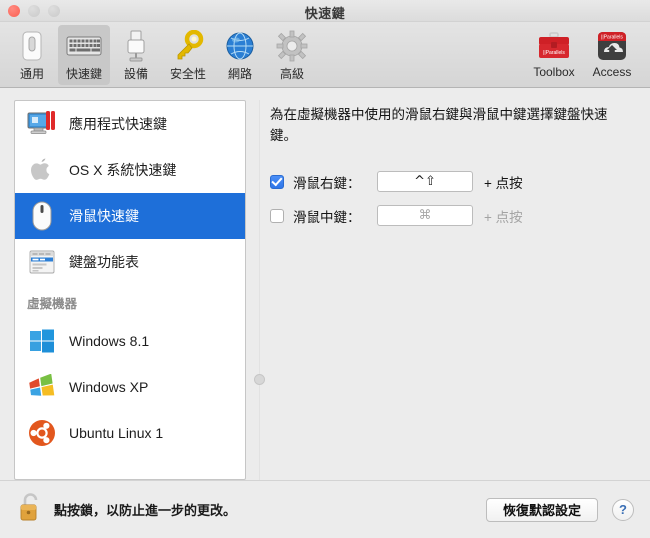 The height and width of the screenshot is (538, 650). Describe the element at coordinates (188, 46) in the screenshot. I see `key-icon` at that location.